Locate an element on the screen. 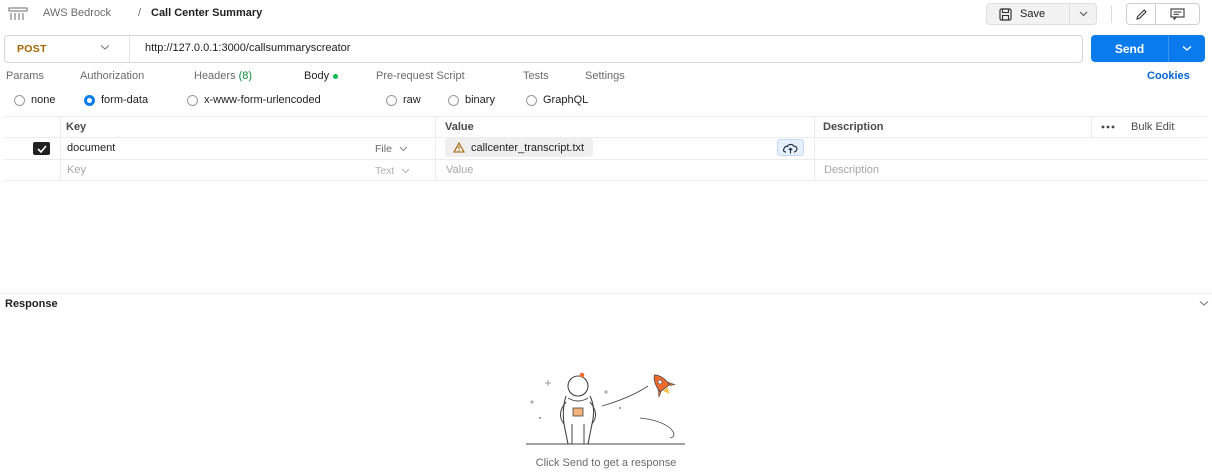 The image size is (1212, 476). response-divider is located at coordinates (606, 293).